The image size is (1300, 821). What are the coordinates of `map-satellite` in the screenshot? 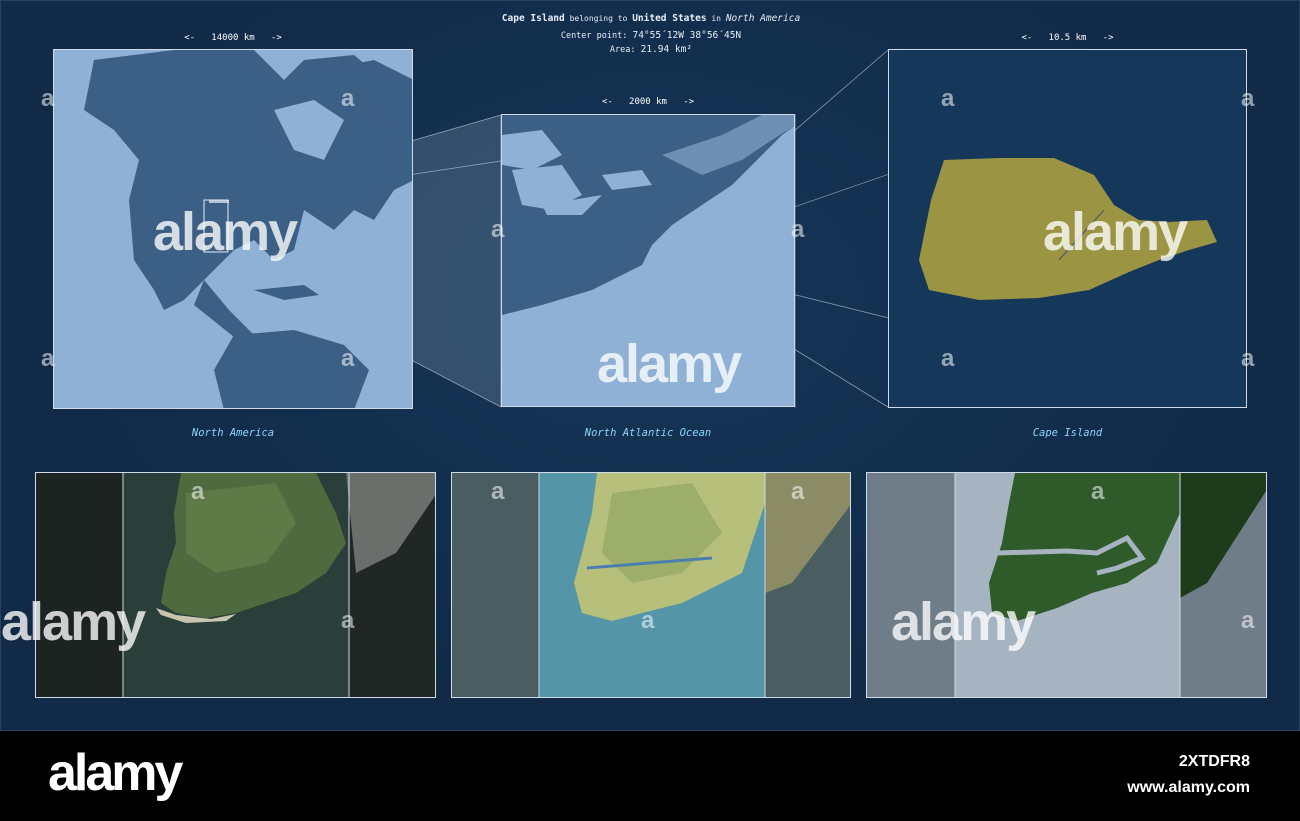 It's located at (235, 585).